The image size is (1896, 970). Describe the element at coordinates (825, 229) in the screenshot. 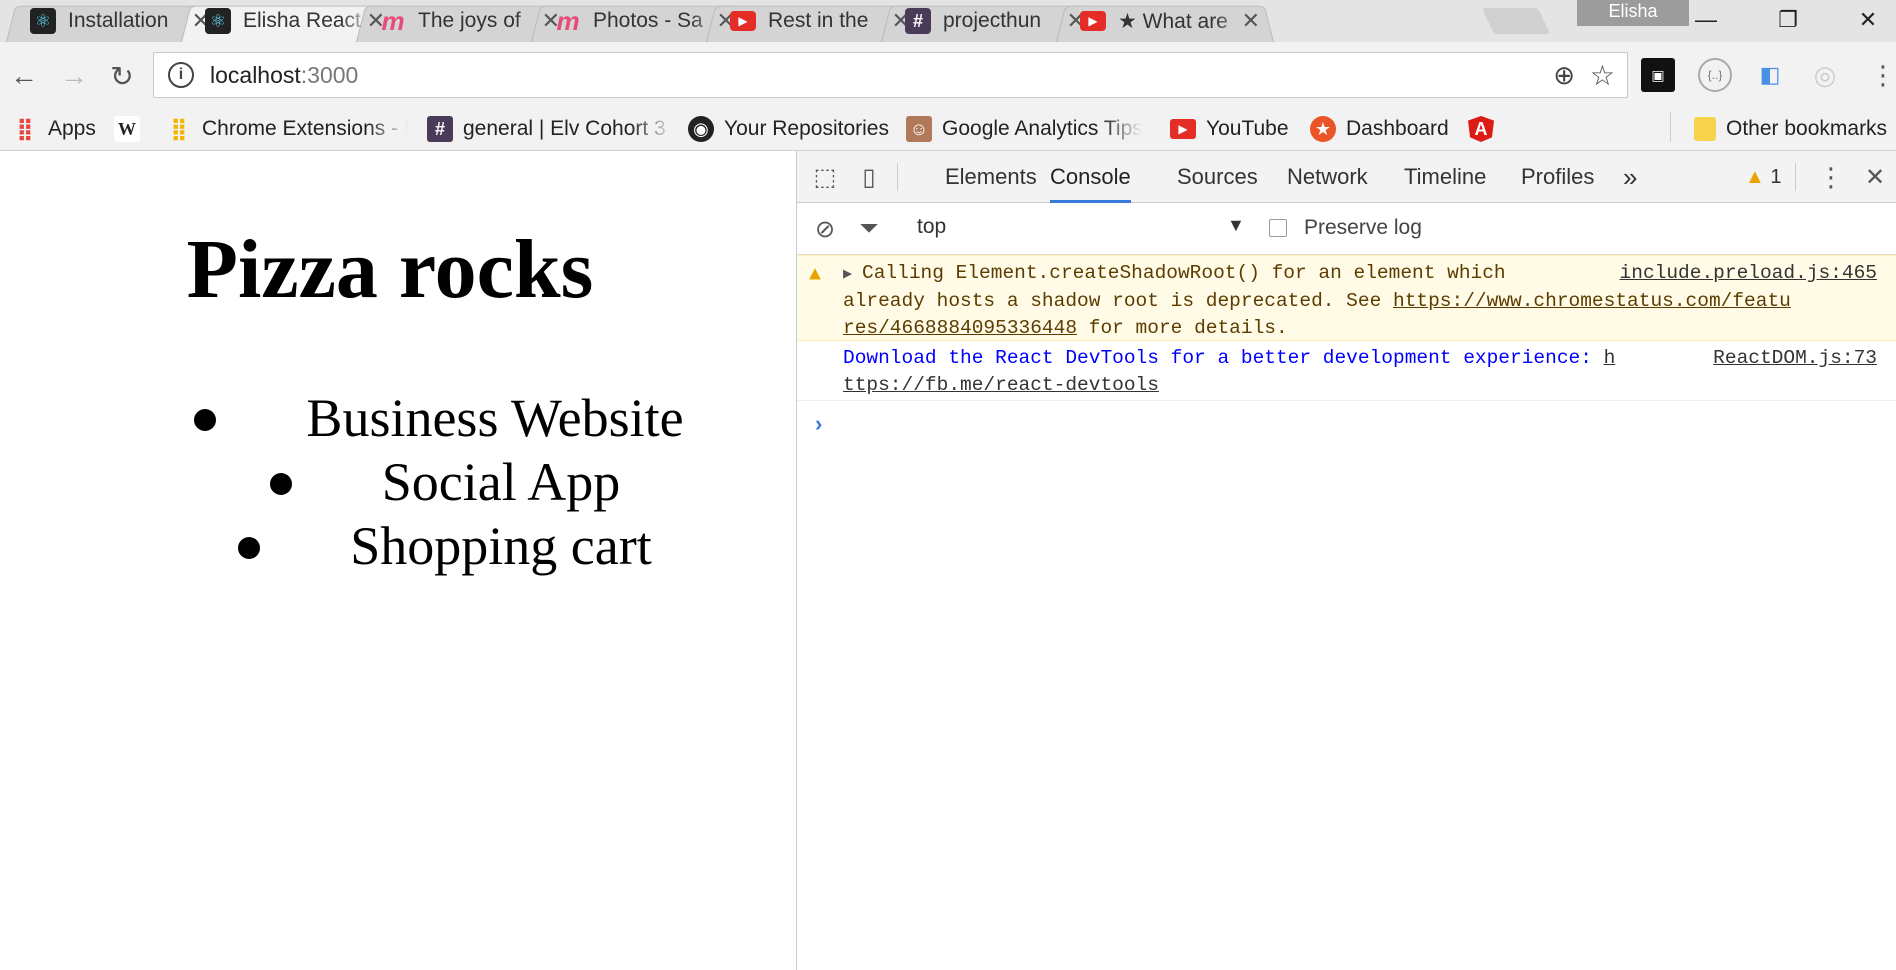

I see `clear-console-icon: ⊘` at that location.